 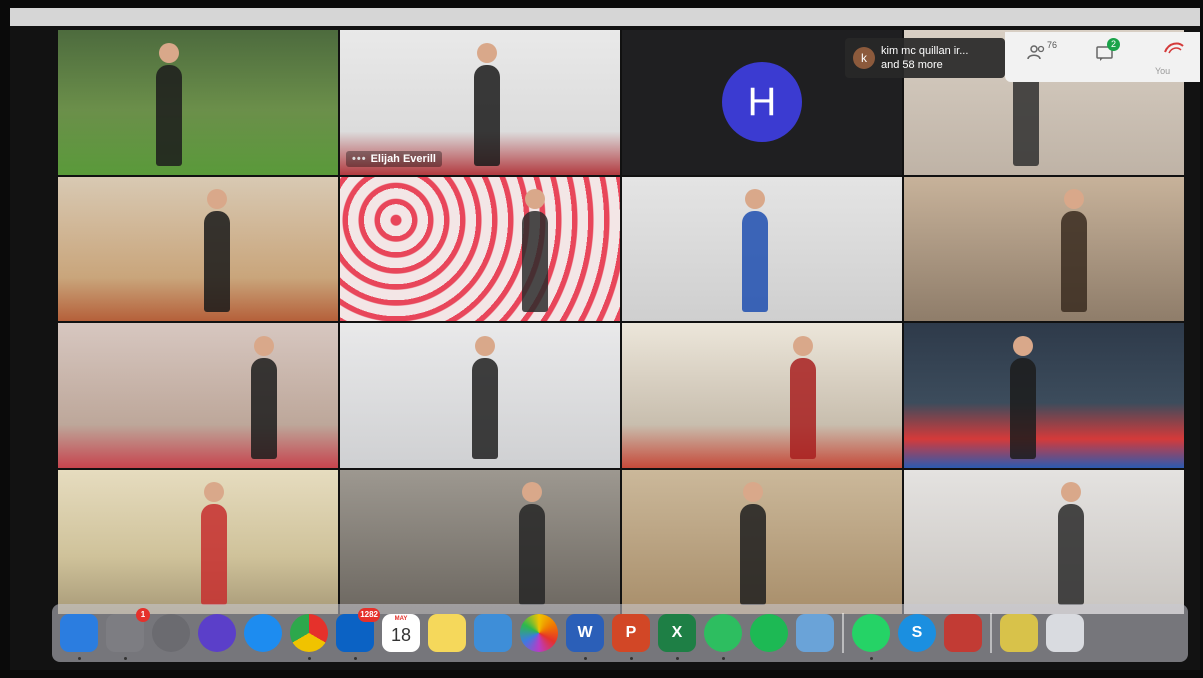 What do you see at coordinates (769, 633) in the screenshot?
I see `spotify-icon` at bounding box center [769, 633].